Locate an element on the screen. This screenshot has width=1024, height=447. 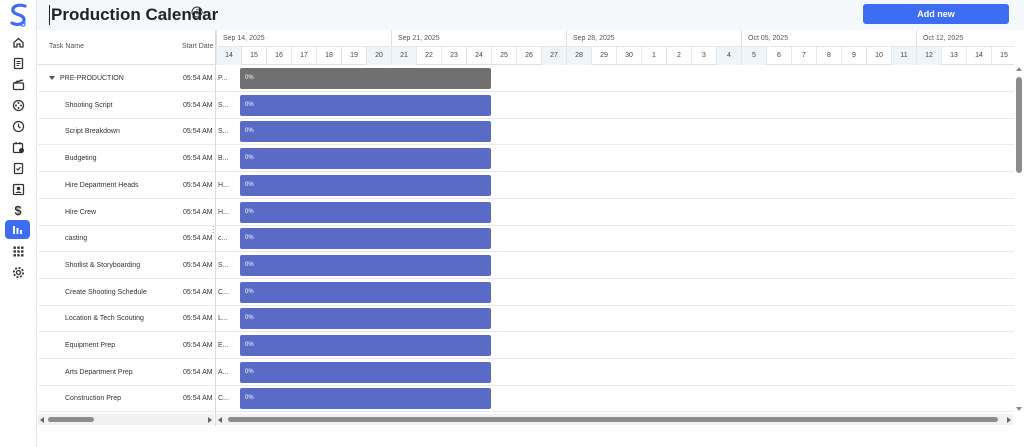
day-label: 4 is located at coordinates (728, 56).